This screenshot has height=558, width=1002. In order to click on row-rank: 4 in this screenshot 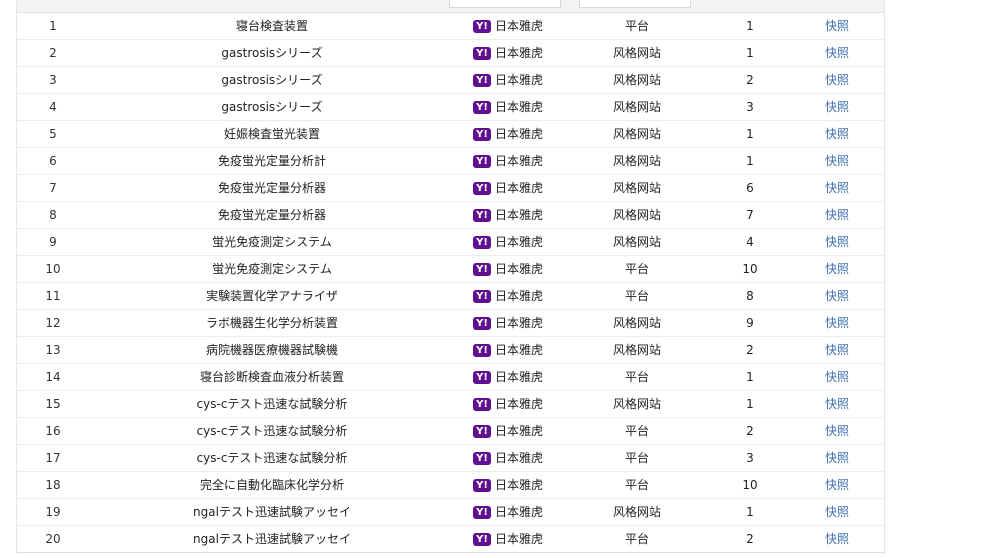, I will do `click(750, 242)`.